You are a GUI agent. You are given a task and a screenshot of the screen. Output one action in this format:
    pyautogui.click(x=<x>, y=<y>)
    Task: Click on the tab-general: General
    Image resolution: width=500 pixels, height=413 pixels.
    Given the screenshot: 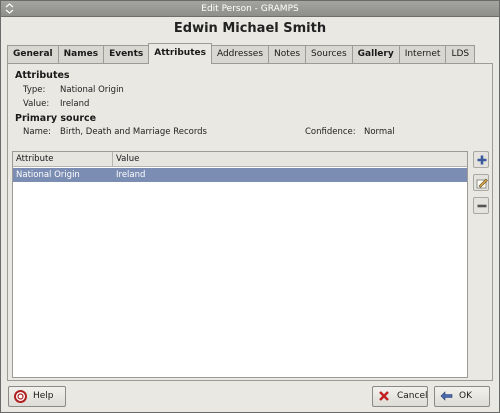 What is the action you would take?
    pyautogui.click(x=32, y=54)
    